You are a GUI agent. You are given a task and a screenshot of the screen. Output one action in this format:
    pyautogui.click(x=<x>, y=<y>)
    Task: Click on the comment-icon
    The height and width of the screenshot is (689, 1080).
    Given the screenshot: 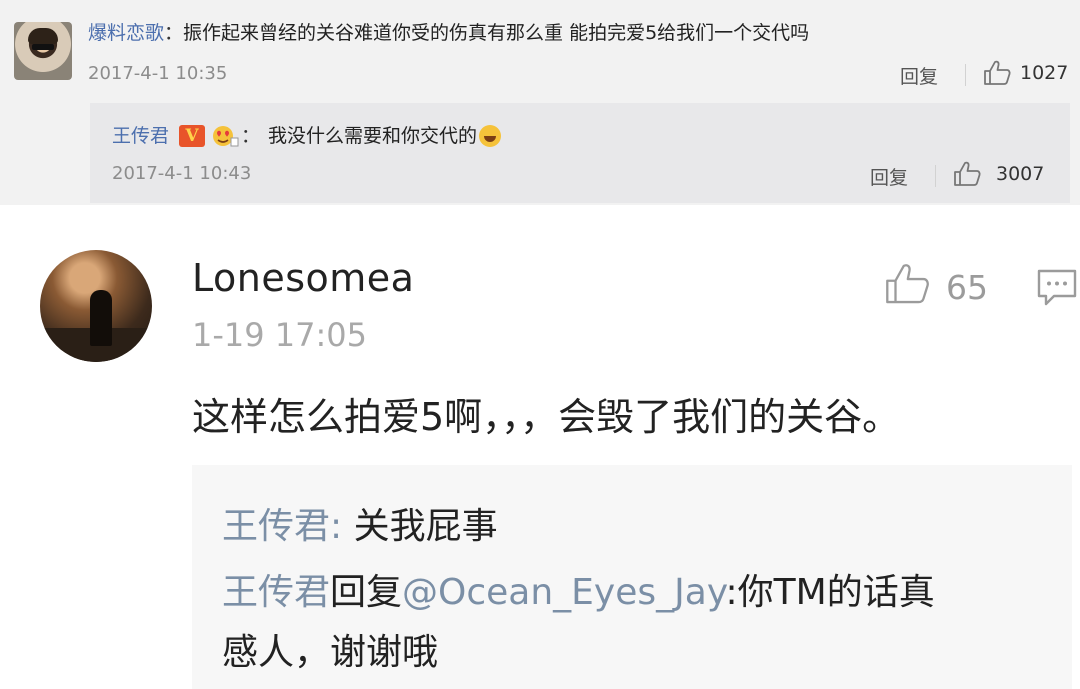 What is the action you would take?
    pyautogui.click(x=1057, y=290)
    